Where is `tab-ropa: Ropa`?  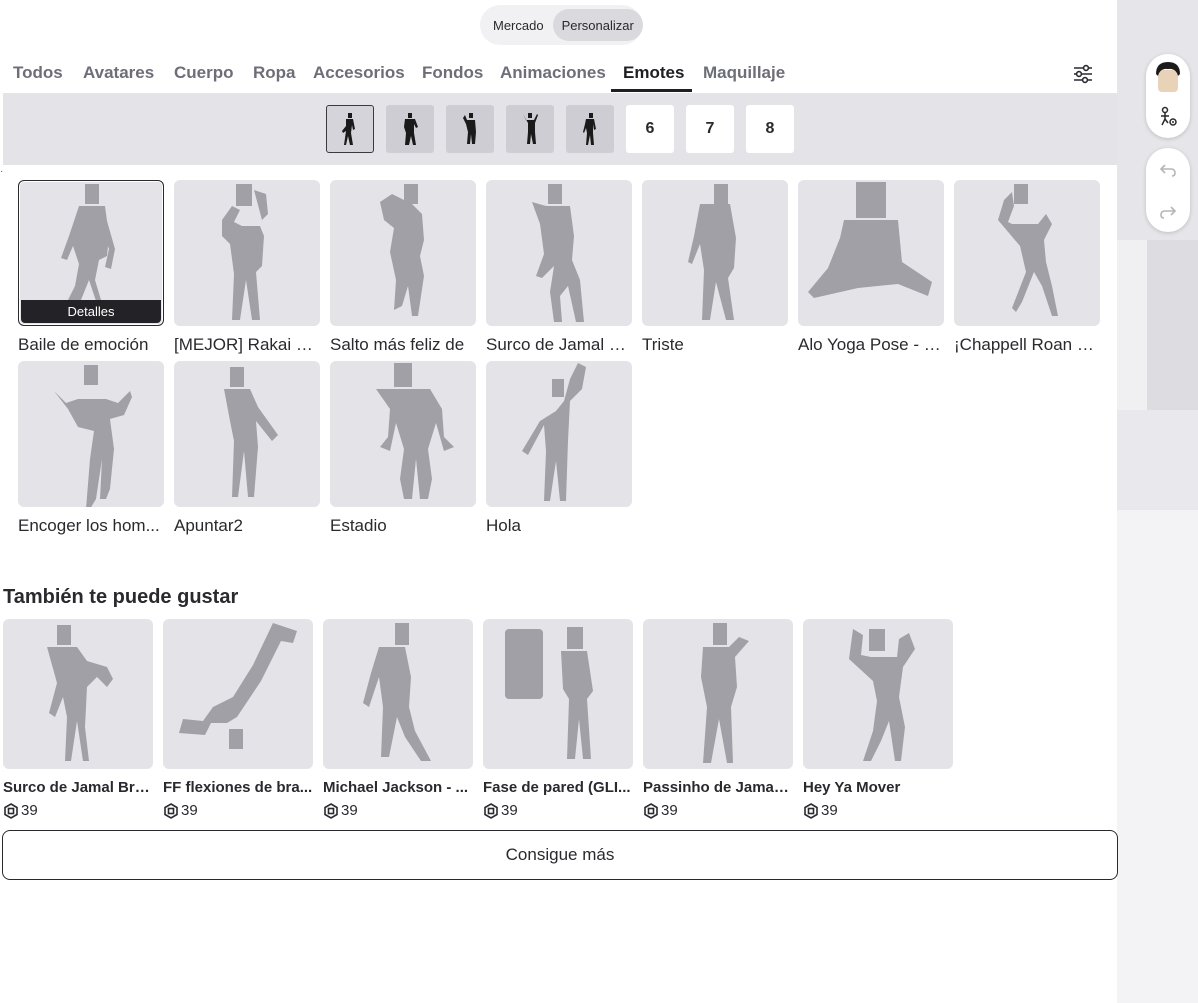
tab-ropa: Ropa is located at coordinates (274, 75).